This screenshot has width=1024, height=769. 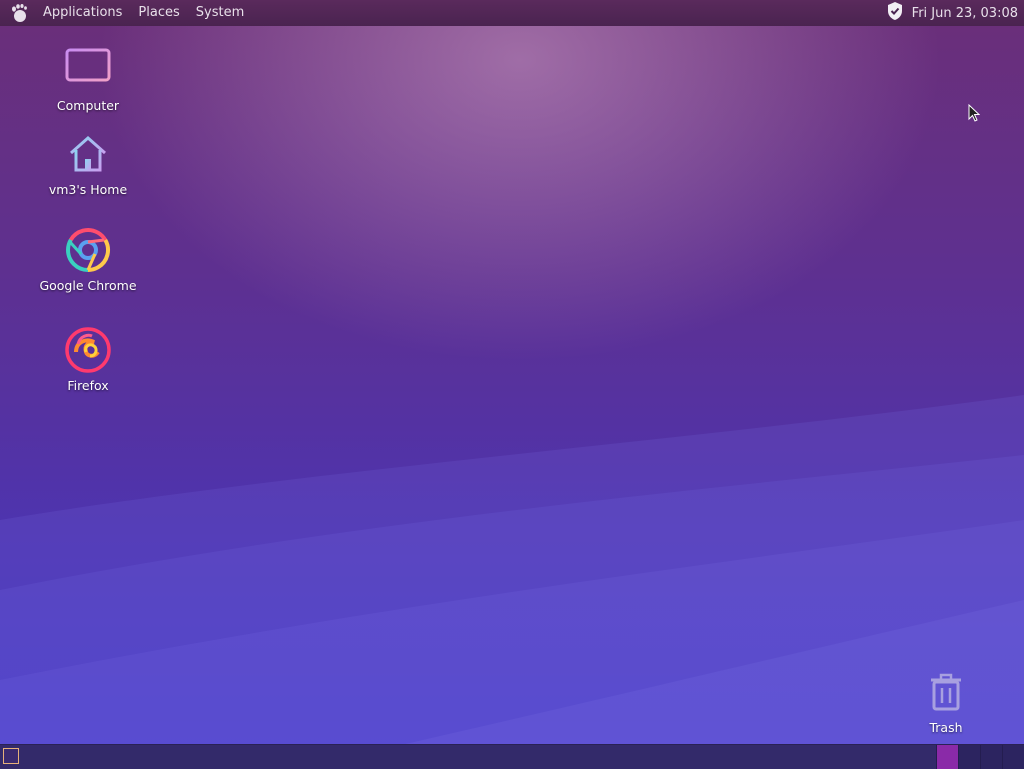 What do you see at coordinates (88, 154) in the screenshot?
I see `home-icon` at bounding box center [88, 154].